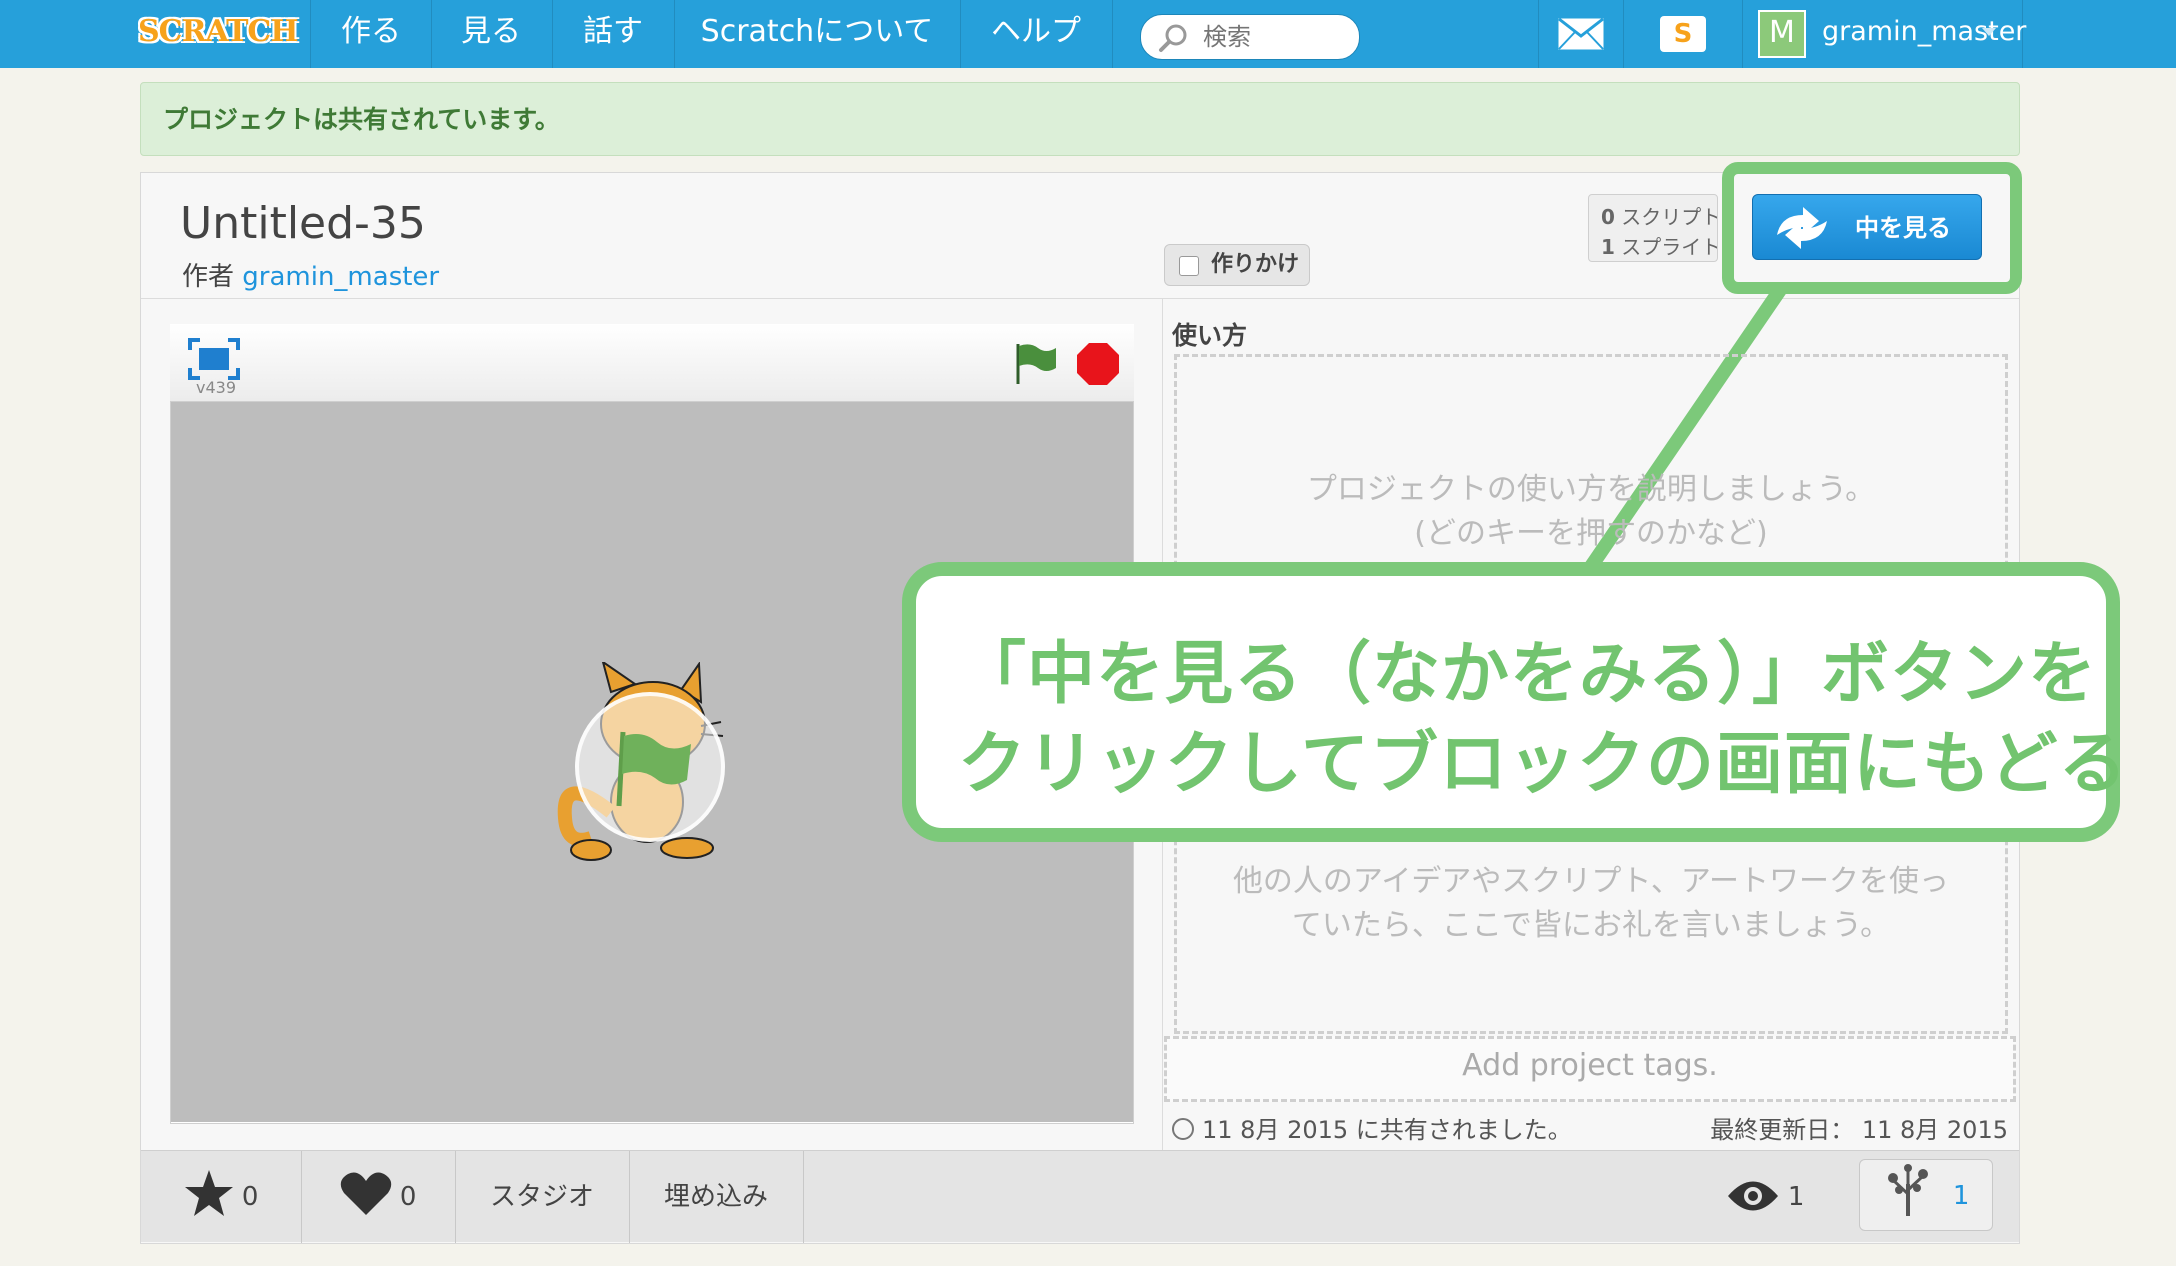 This screenshot has width=2176, height=1266. What do you see at coordinates (542, 1197) in the screenshot?
I see `add-to-studio-button: スタジオ` at bounding box center [542, 1197].